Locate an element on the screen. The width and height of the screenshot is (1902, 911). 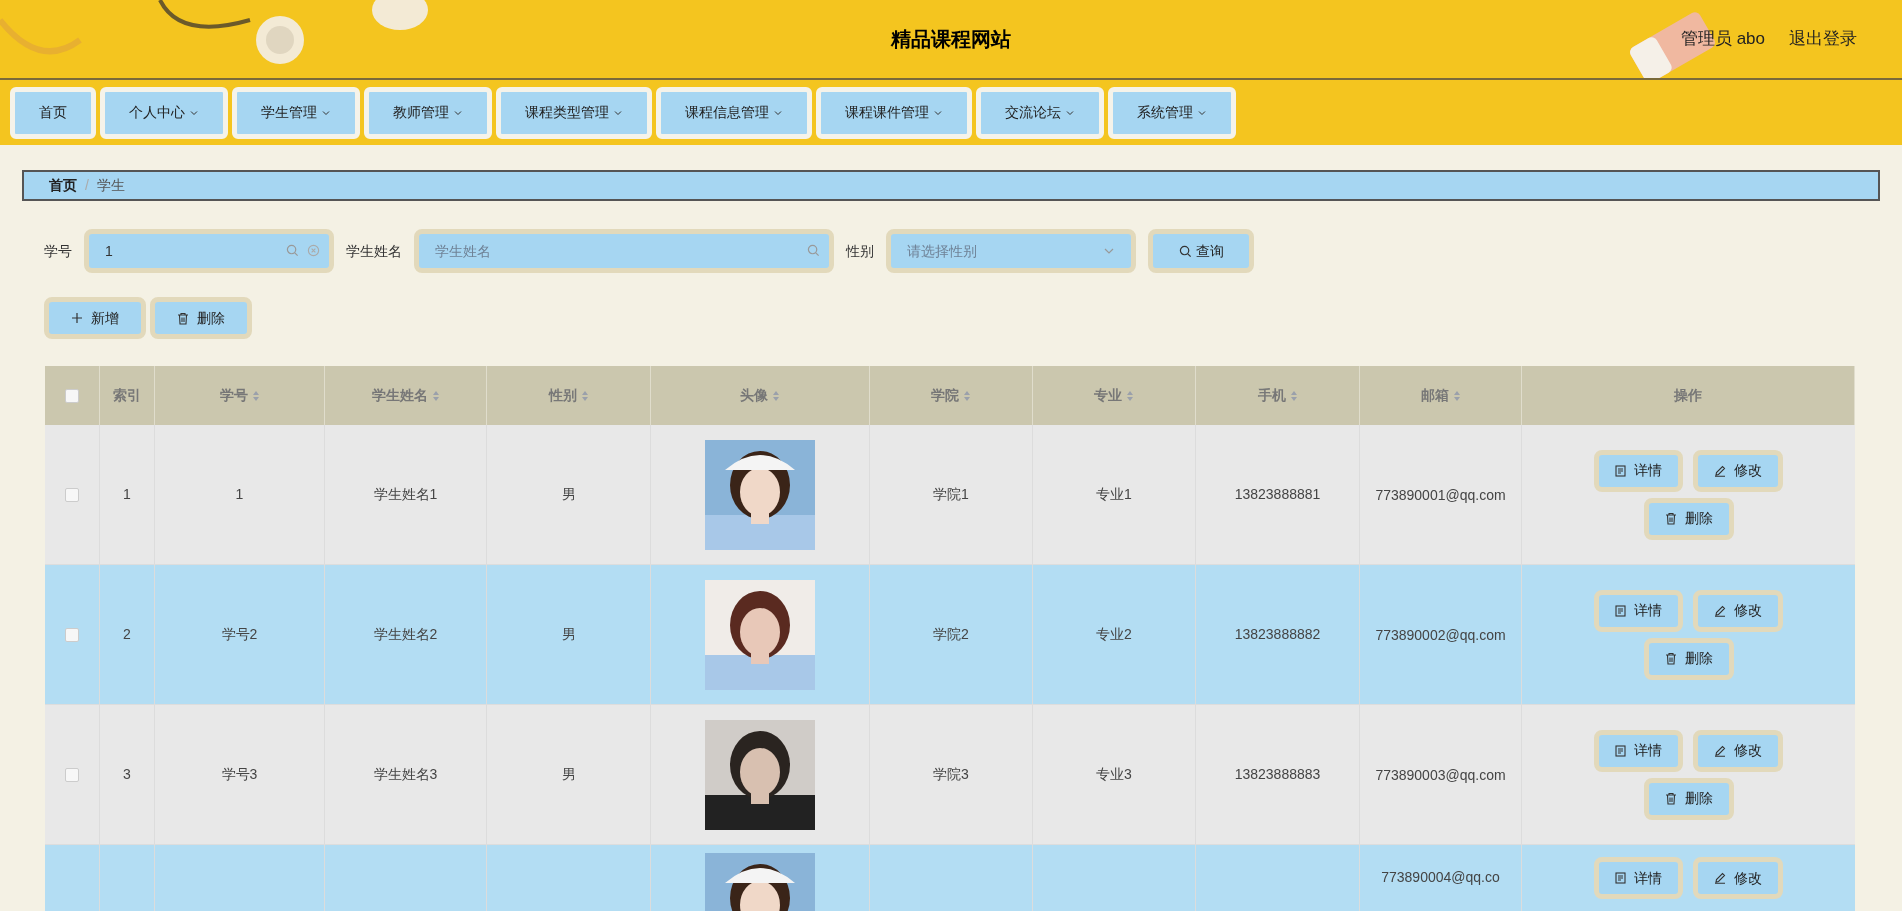
table-cell-text: 3 is located at coordinates (127, 774).